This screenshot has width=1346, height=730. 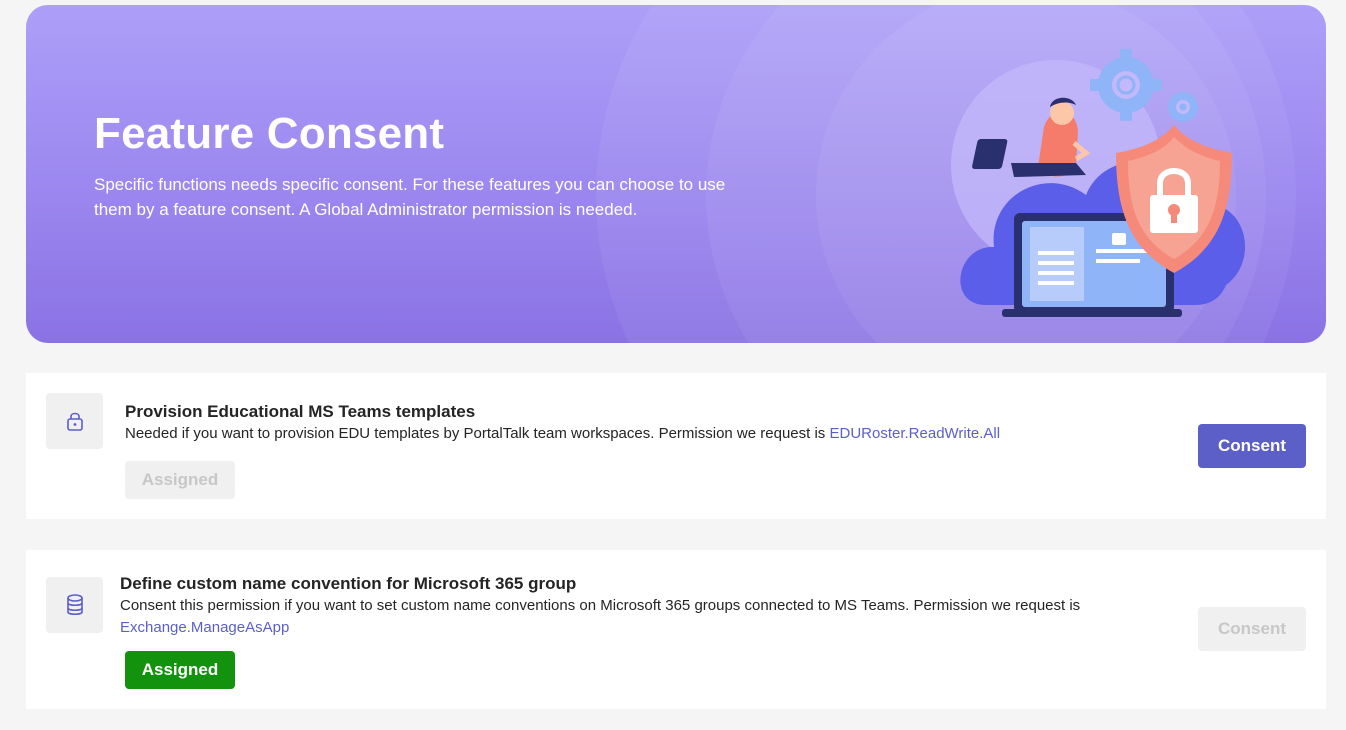 I want to click on database-icon, so click(x=74, y=605).